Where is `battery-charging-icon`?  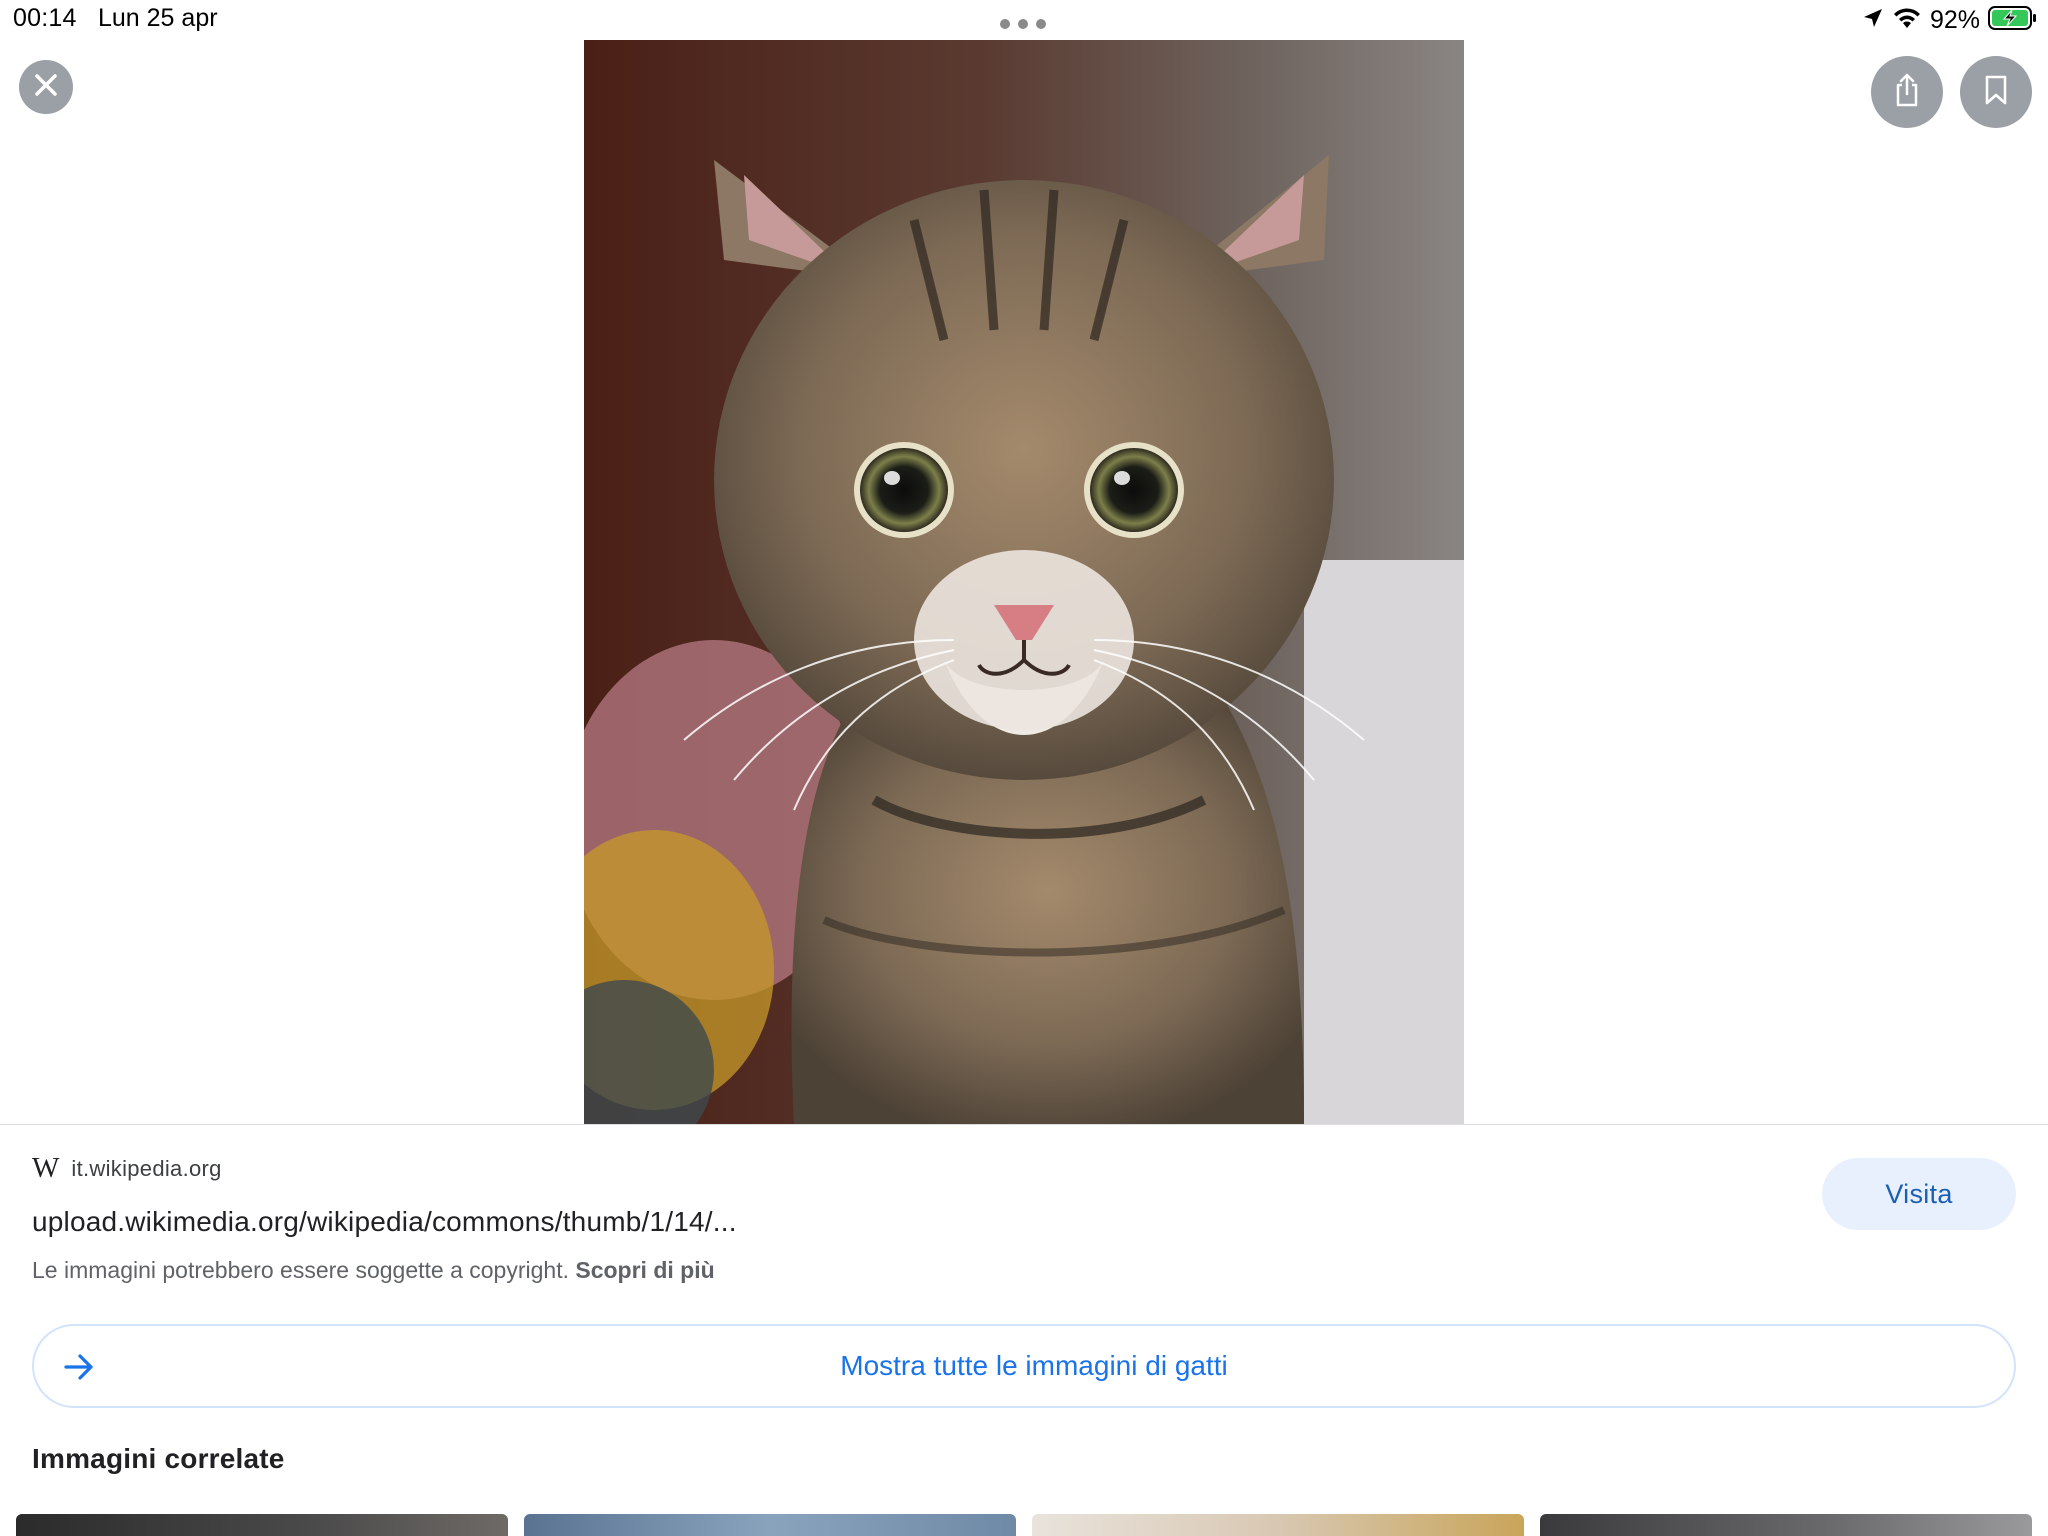
battery-charging-icon is located at coordinates (2013, 20).